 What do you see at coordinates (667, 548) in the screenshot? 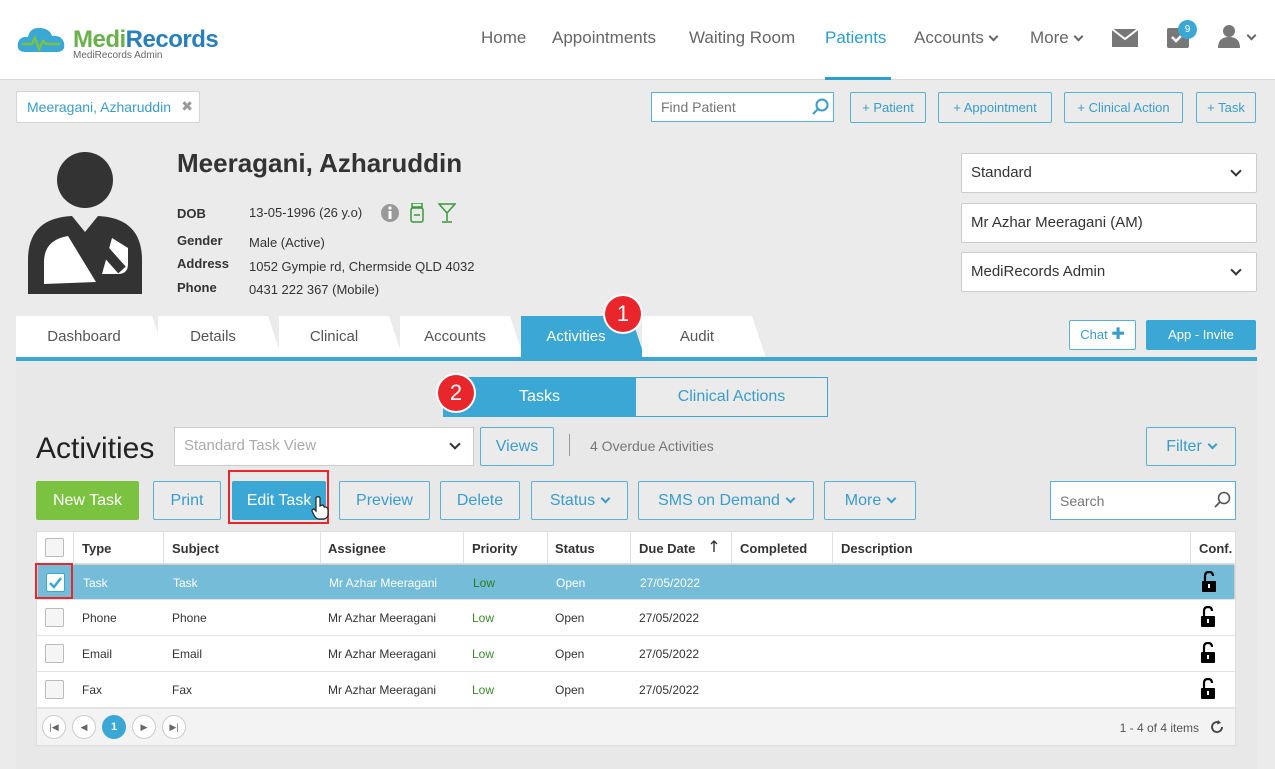
I see `col-due-date: Due Date` at bounding box center [667, 548].